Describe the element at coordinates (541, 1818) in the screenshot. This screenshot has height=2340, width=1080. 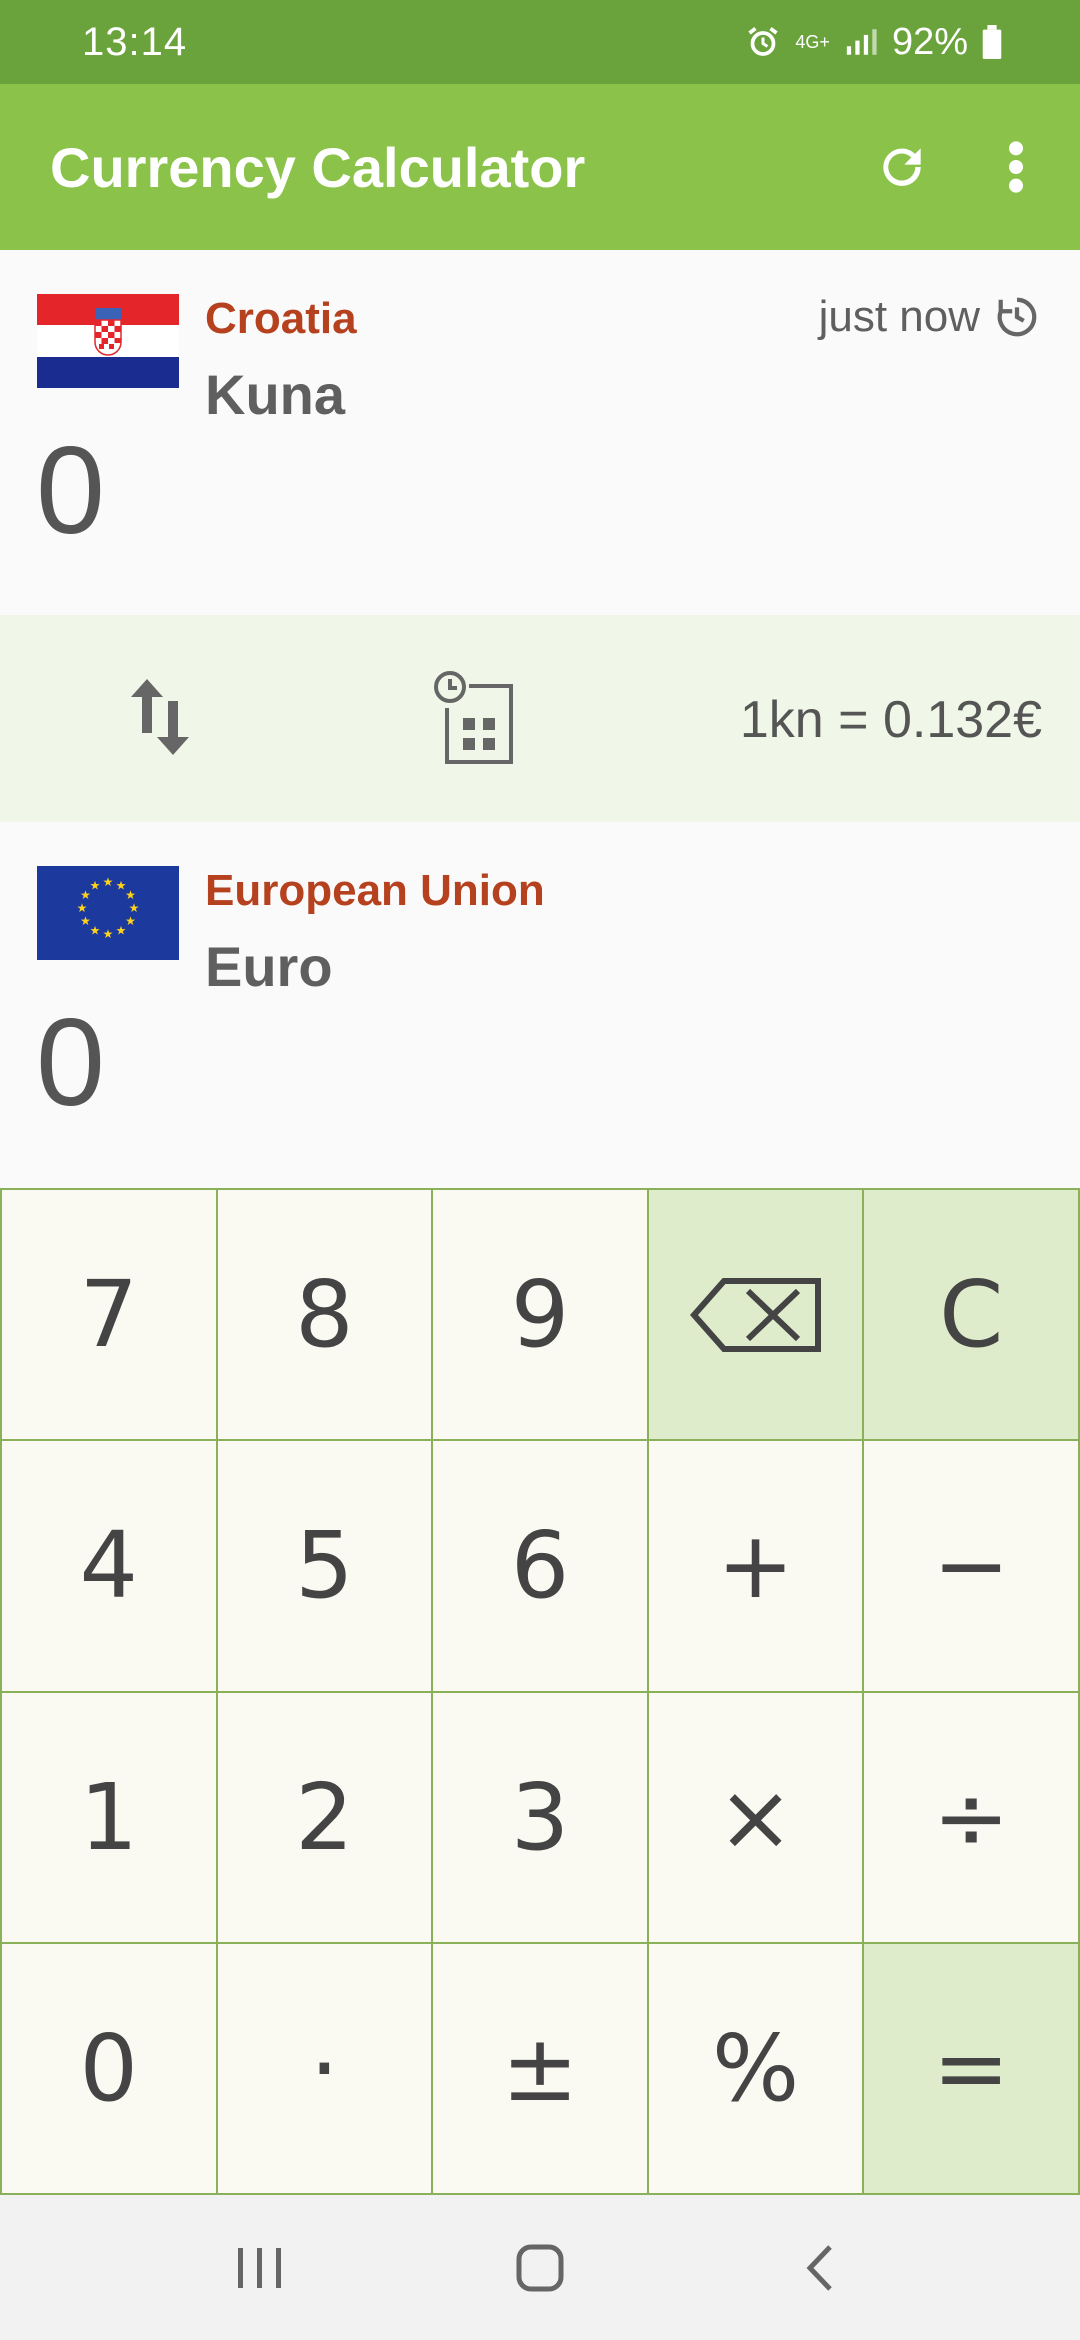
I see `key-3: 3` at that location.